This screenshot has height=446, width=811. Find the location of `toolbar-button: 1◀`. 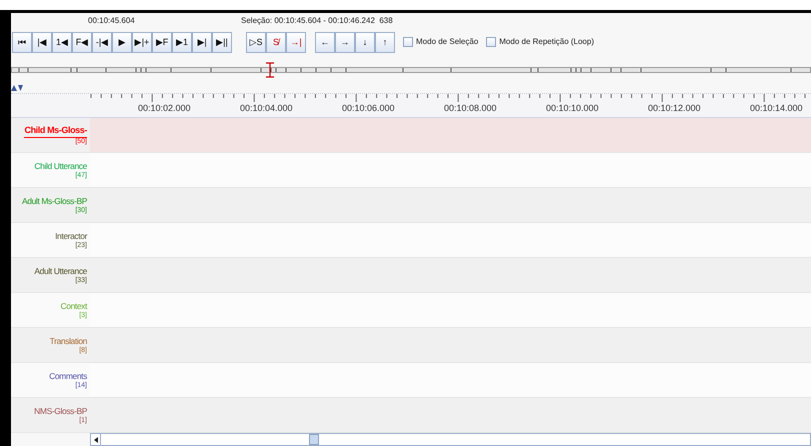

toolbar-button: 1◀ is located at coordinates (62, 42).